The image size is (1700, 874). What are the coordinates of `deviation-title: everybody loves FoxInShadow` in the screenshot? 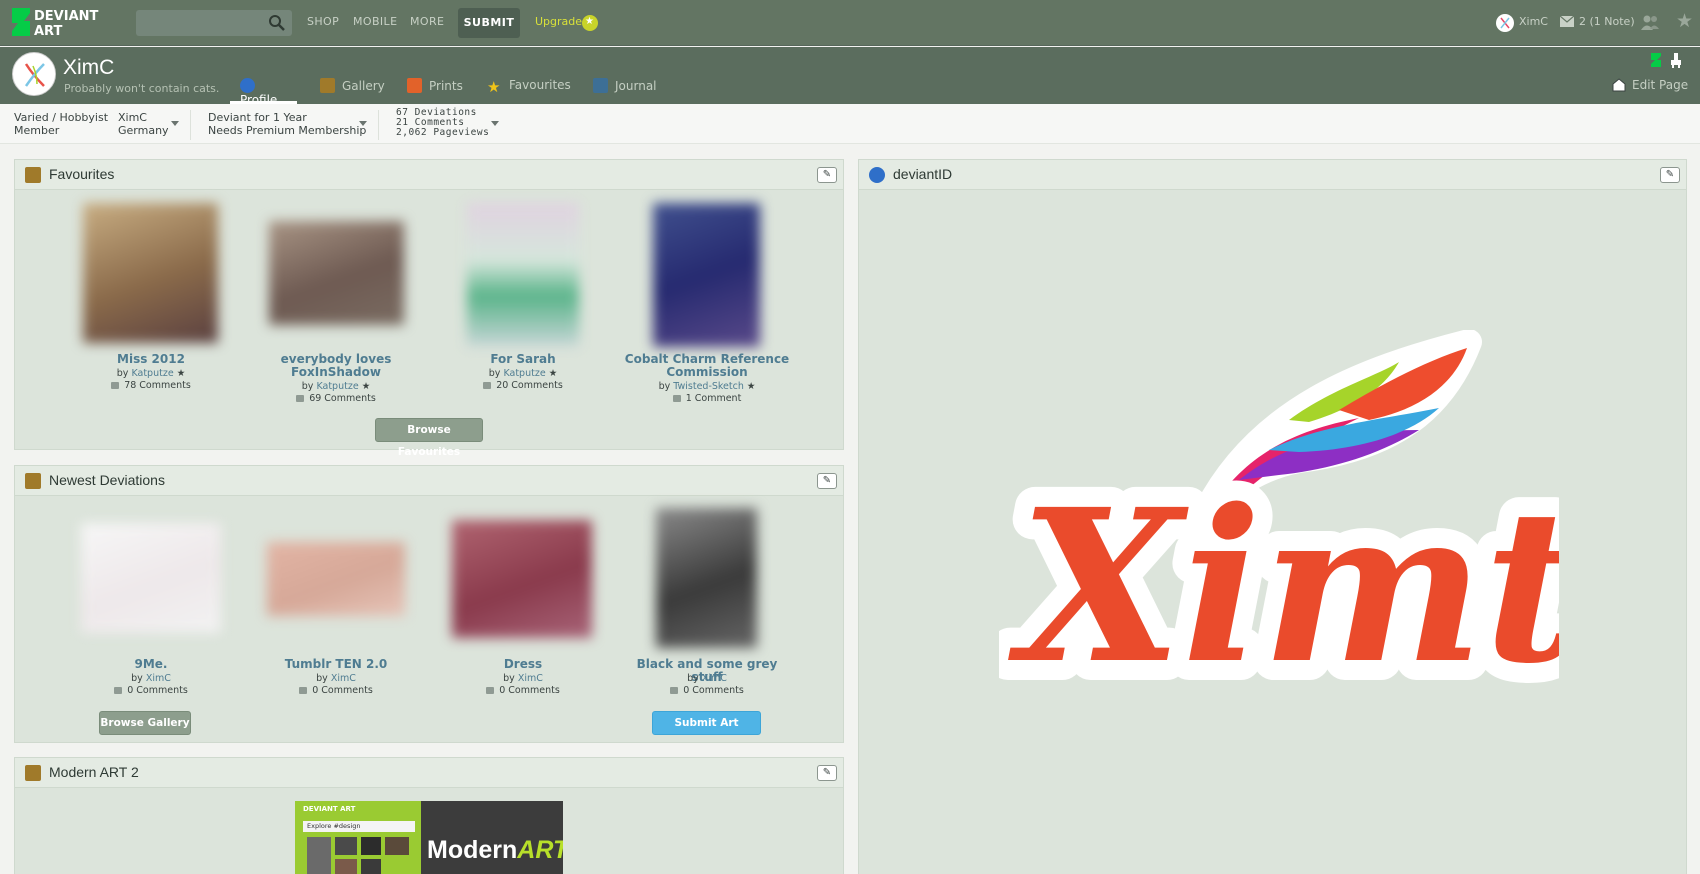 It's located at (336, 366).